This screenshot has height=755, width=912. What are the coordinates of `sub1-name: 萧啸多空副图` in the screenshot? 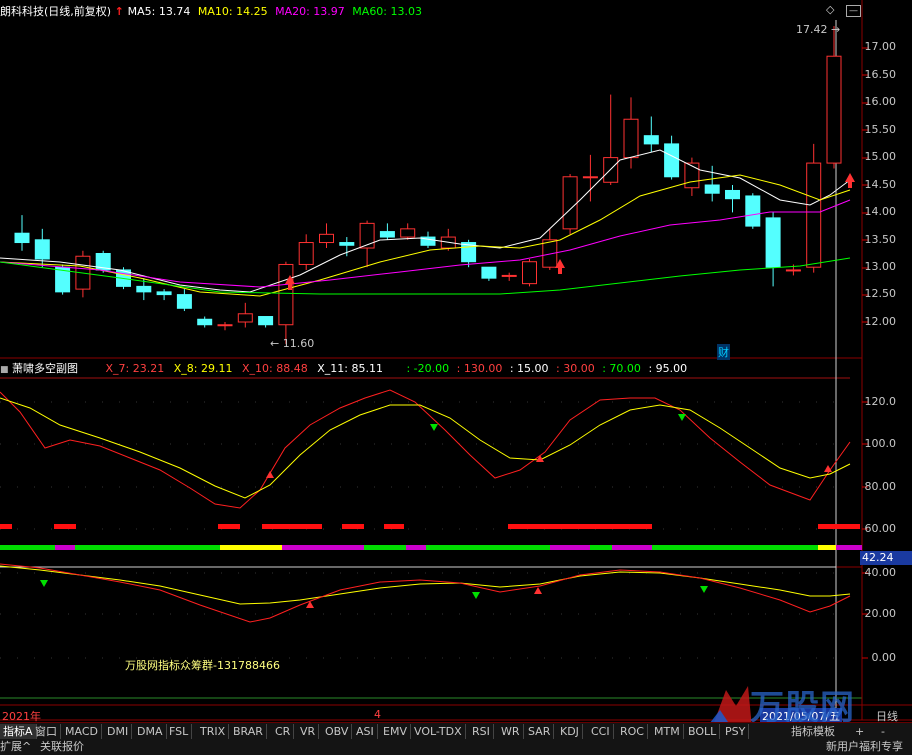 It's located at (45, 368).